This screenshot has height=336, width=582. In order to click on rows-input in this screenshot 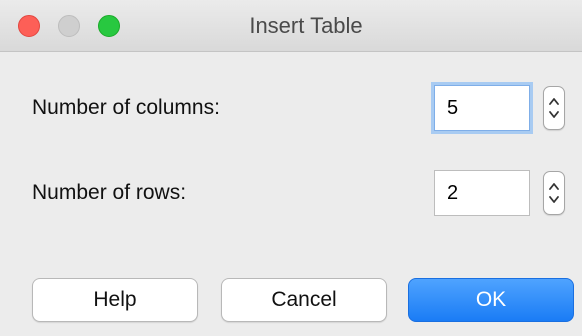, I will do `click(482, 193)`.